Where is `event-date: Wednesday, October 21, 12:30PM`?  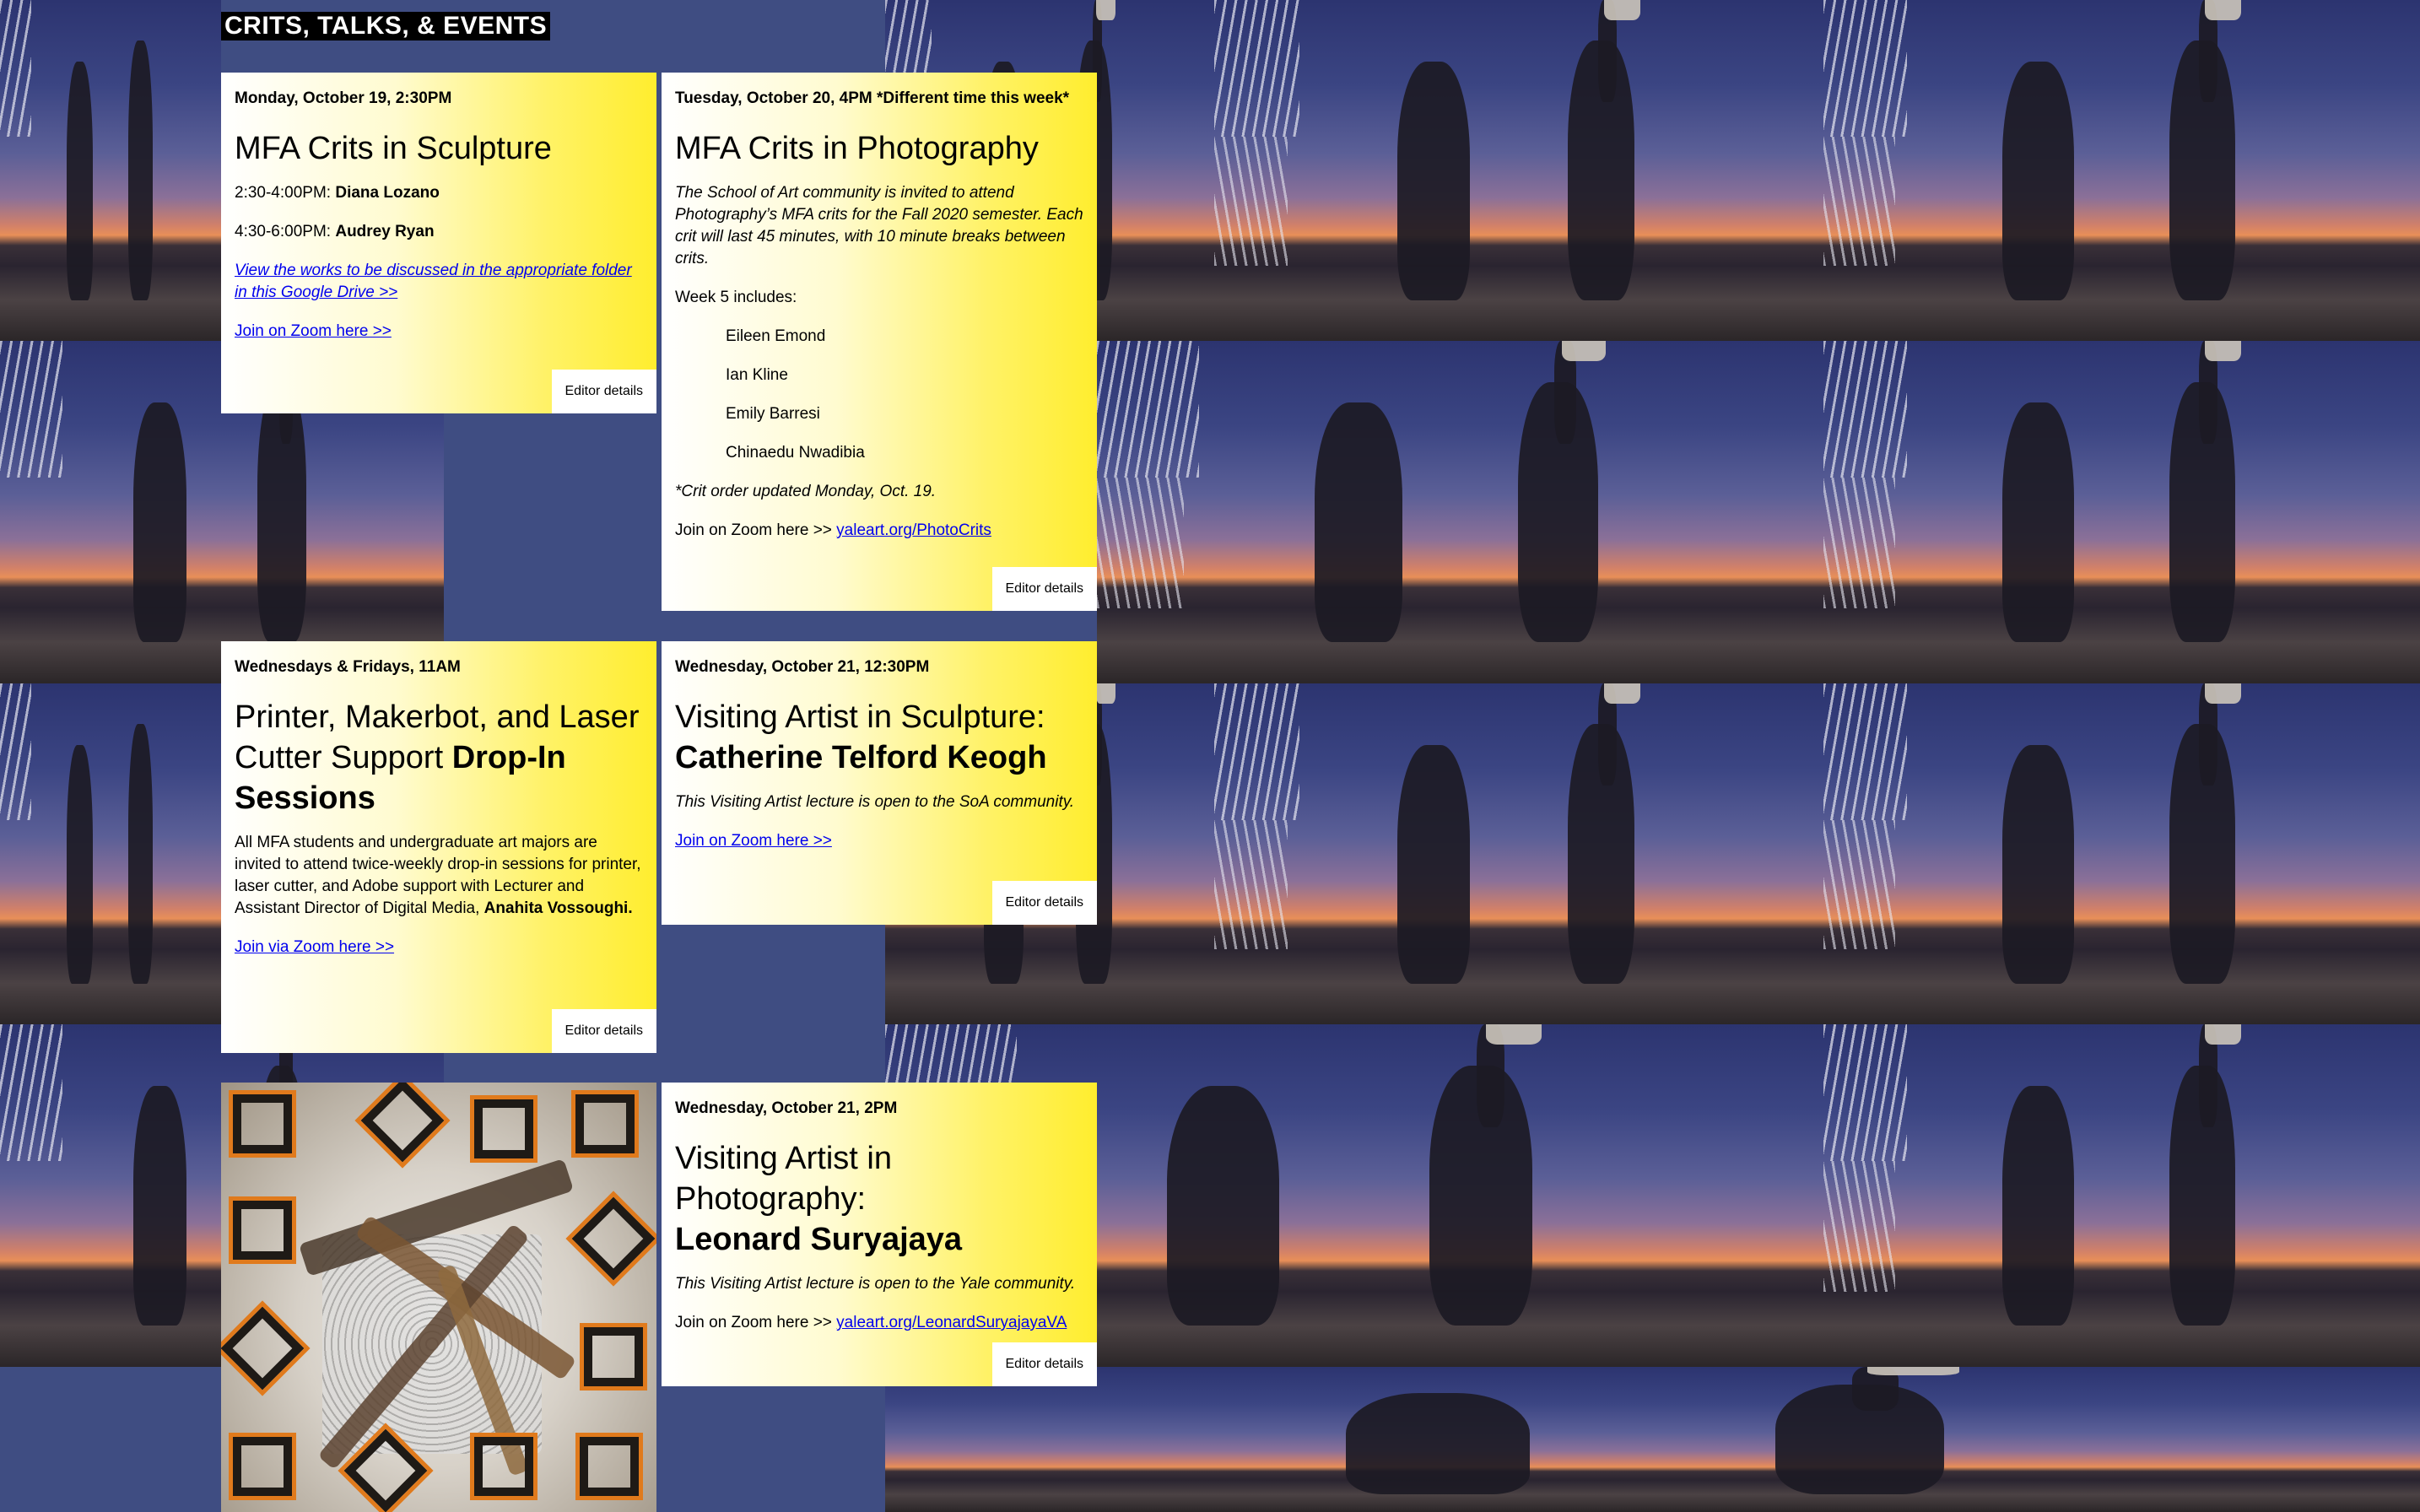
event-date: Wednesday, October 21, 12:30PM is located at coordinates (802, 667).